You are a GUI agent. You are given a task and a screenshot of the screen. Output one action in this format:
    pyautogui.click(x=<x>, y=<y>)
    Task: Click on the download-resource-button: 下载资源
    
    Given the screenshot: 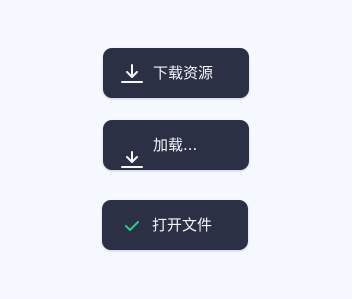 What is the action you would take?
    pyautogui.click(x=176, y=73)
    